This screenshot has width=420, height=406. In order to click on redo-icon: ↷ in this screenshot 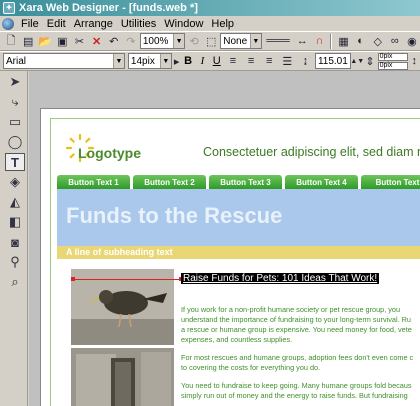, I will do `click(131, 41)`.